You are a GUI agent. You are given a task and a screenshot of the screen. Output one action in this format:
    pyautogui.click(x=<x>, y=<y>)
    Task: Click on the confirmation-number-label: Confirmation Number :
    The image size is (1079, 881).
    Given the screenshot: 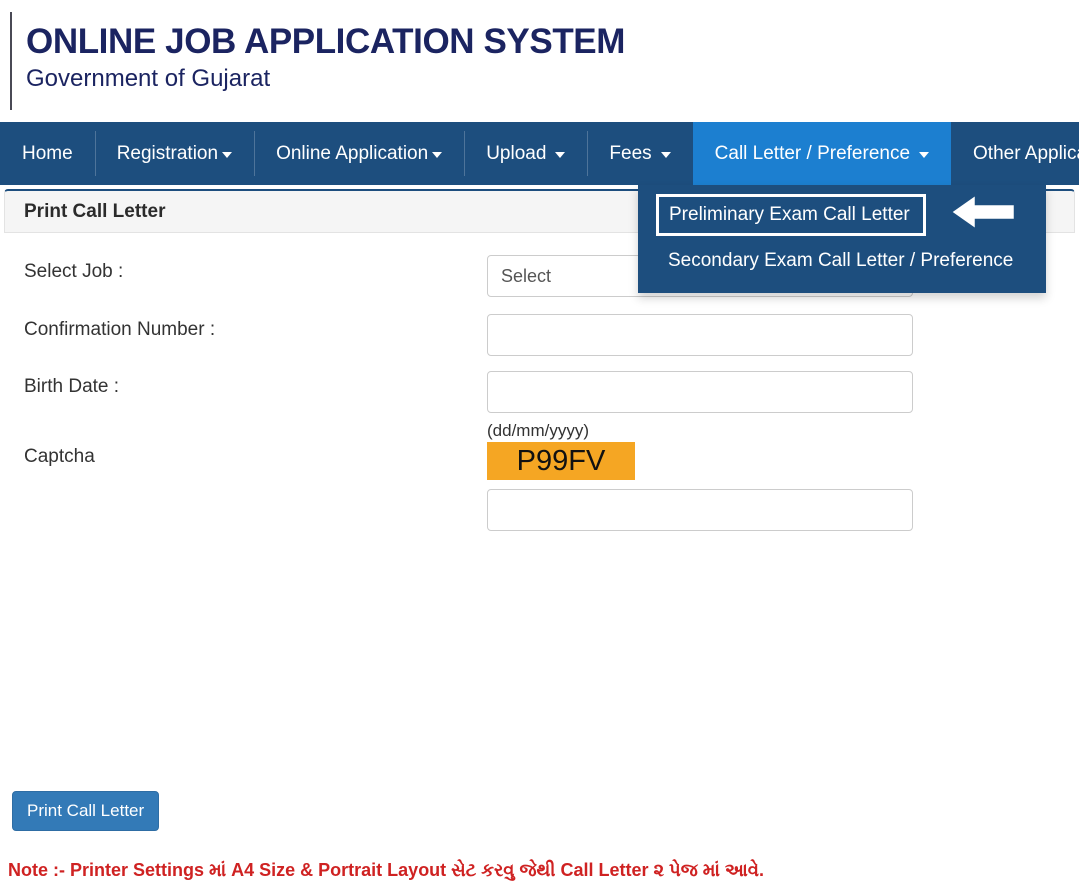 What is the action you would take?
    pyautogui.click(x=120, y=329)
    